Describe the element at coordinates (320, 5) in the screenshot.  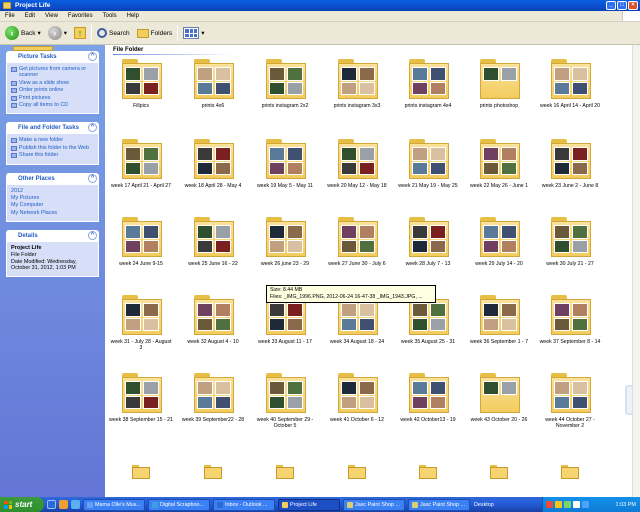
I see `title-bar: Project Life _ □ ×` at that location.